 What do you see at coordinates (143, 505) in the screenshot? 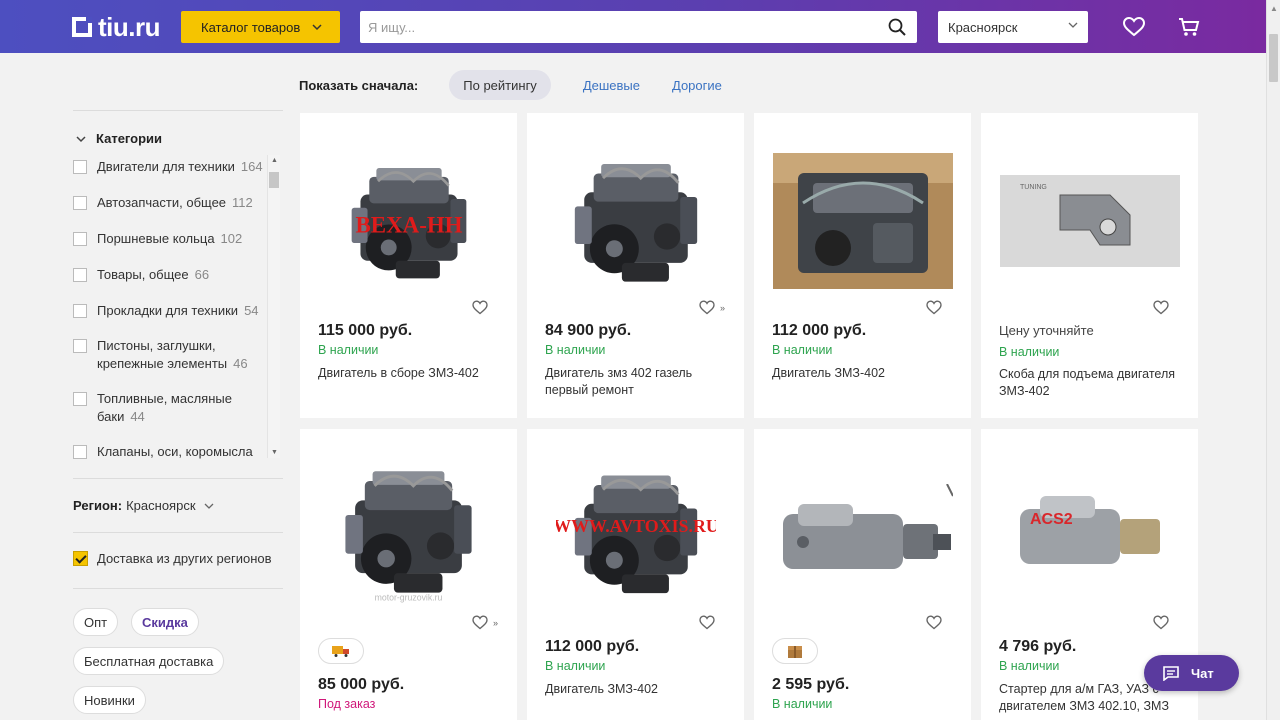
I see `region-filter: Регион: Красноярск` at bounding box center [143, 505].